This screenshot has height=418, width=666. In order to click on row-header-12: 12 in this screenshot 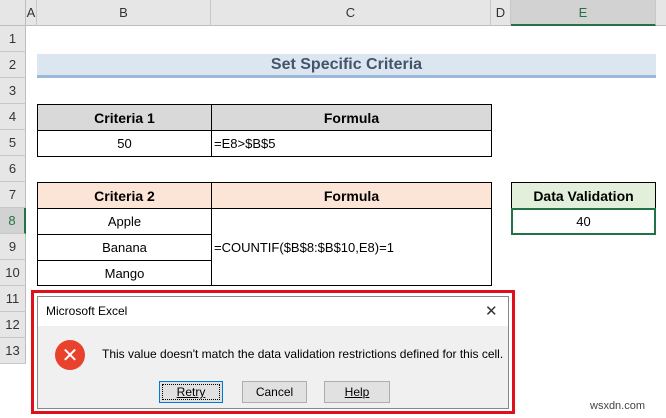, I will do `click(13, 325)`.